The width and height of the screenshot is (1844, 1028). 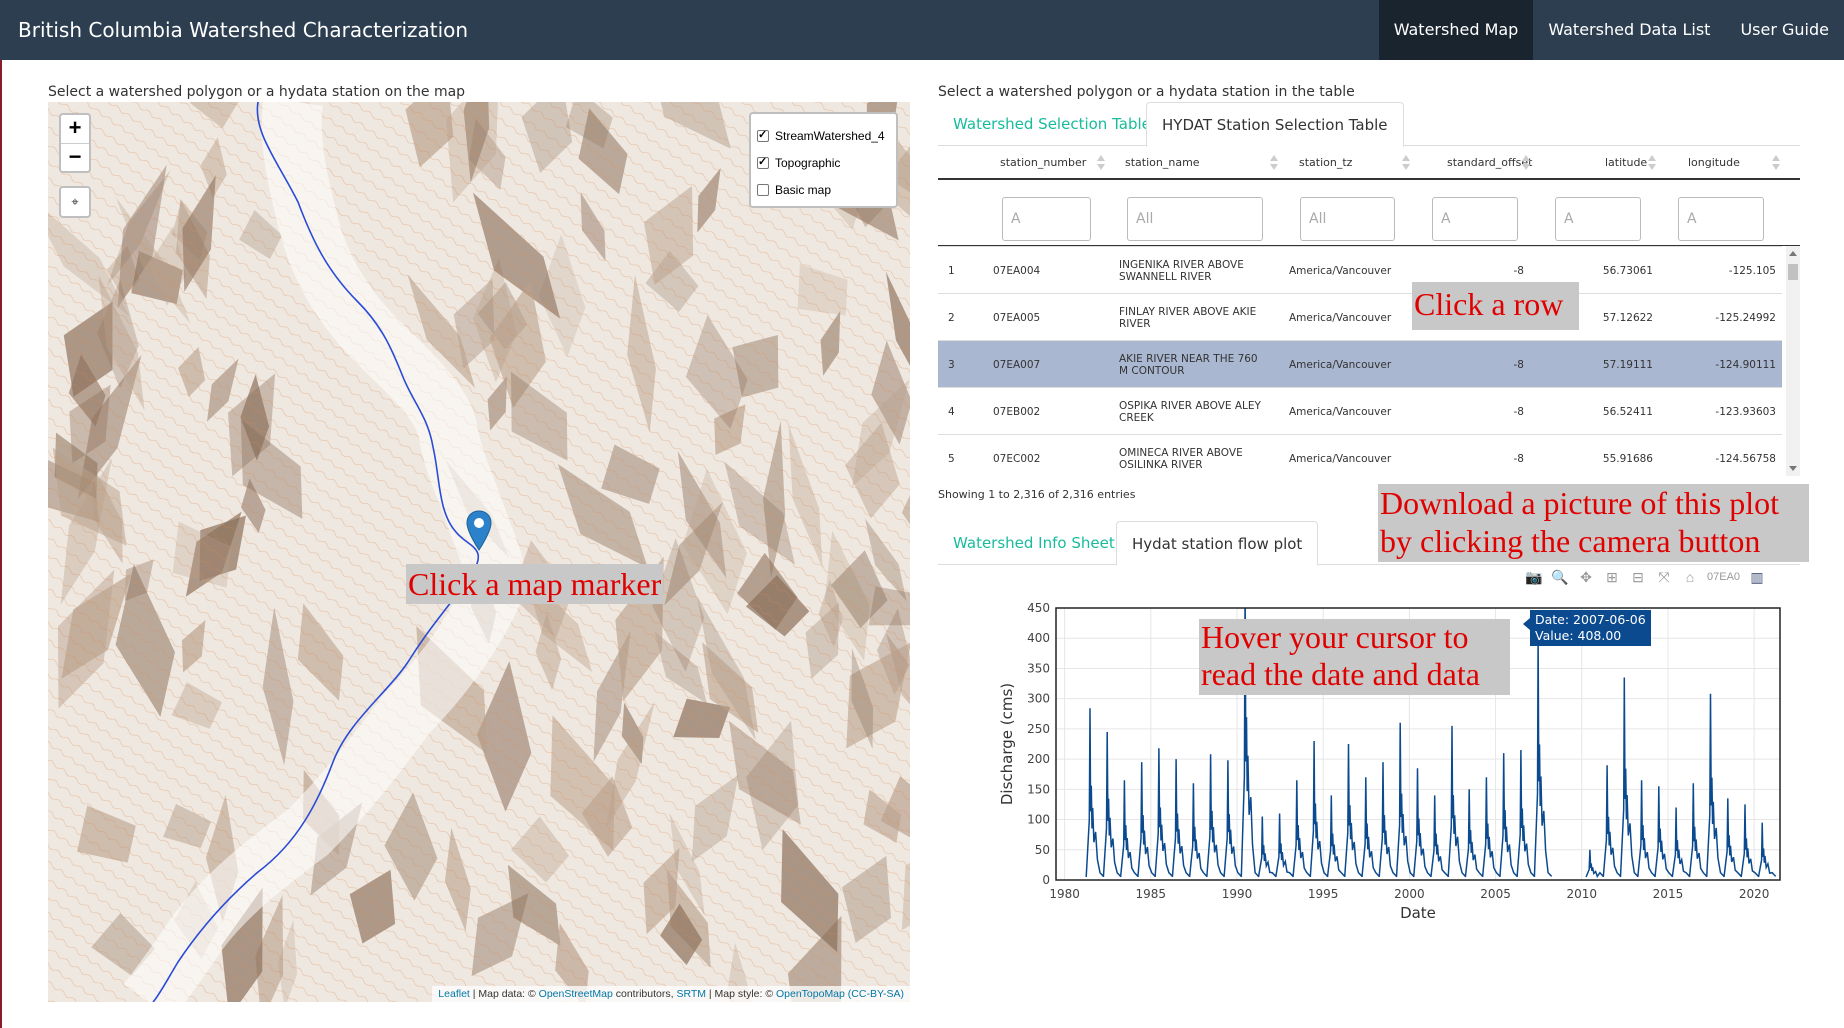 I want to click on leaflet-link: Leaflet, so click(x=454, y=994).